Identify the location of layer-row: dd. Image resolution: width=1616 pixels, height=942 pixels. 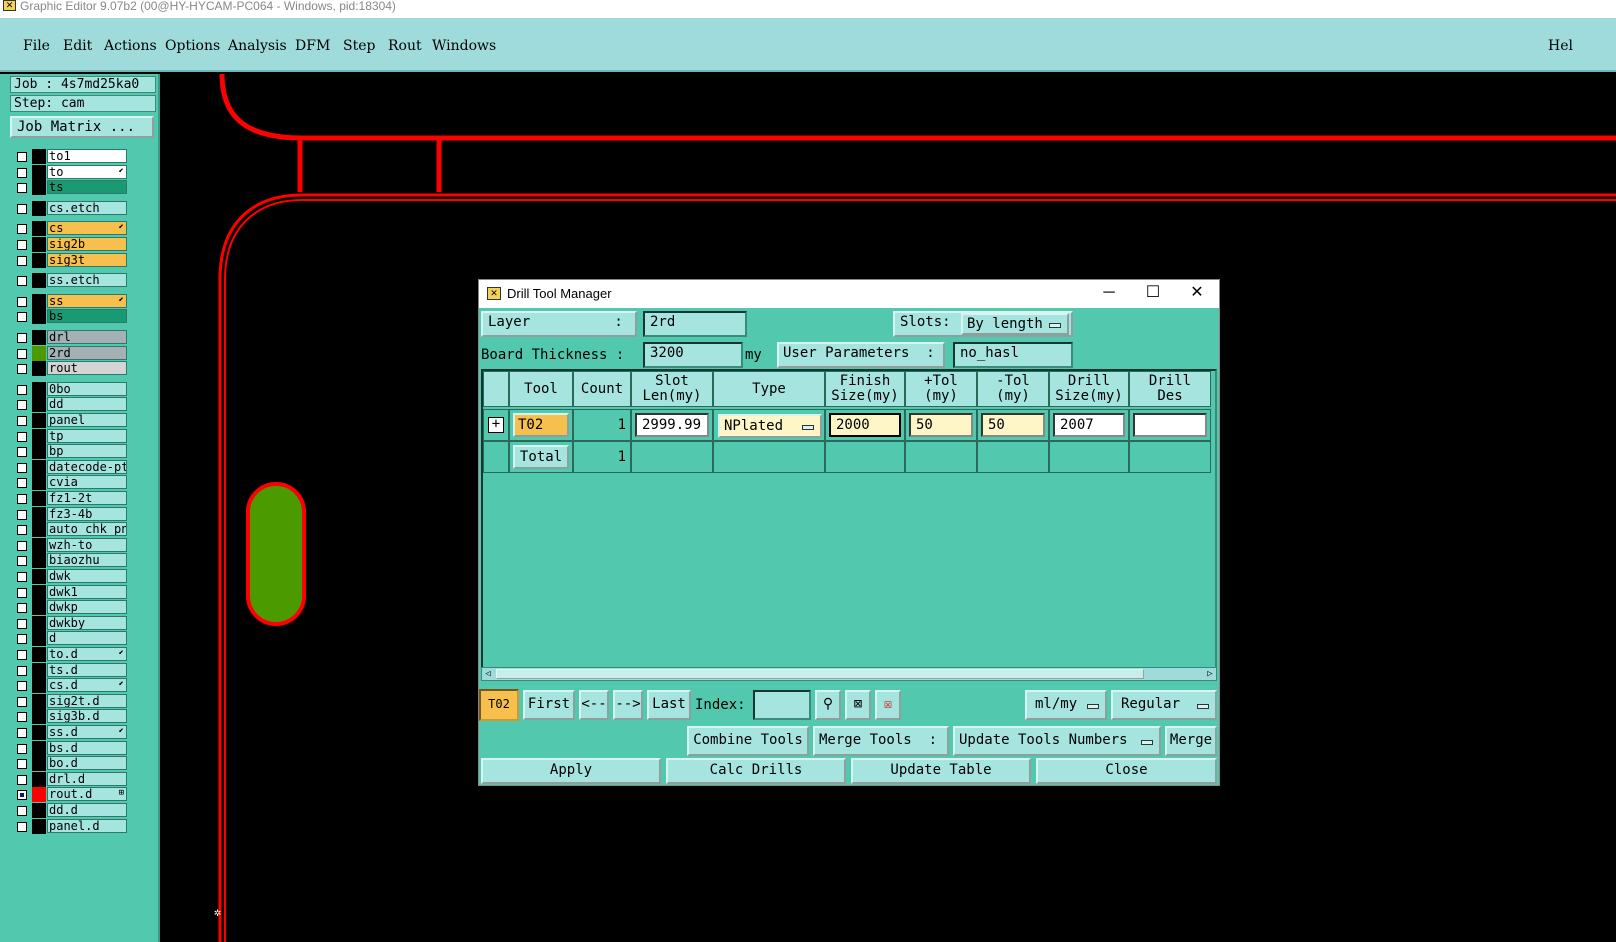
(71, 405).